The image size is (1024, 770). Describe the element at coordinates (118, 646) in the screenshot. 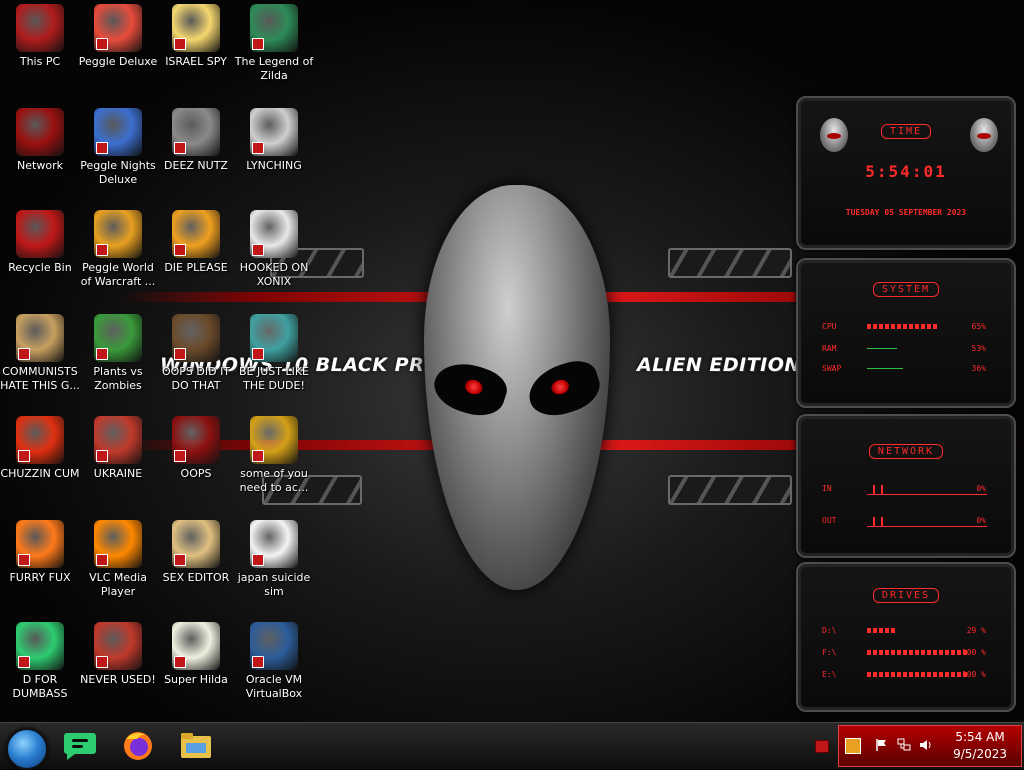

I see `dev-cpp-icon` at that location.